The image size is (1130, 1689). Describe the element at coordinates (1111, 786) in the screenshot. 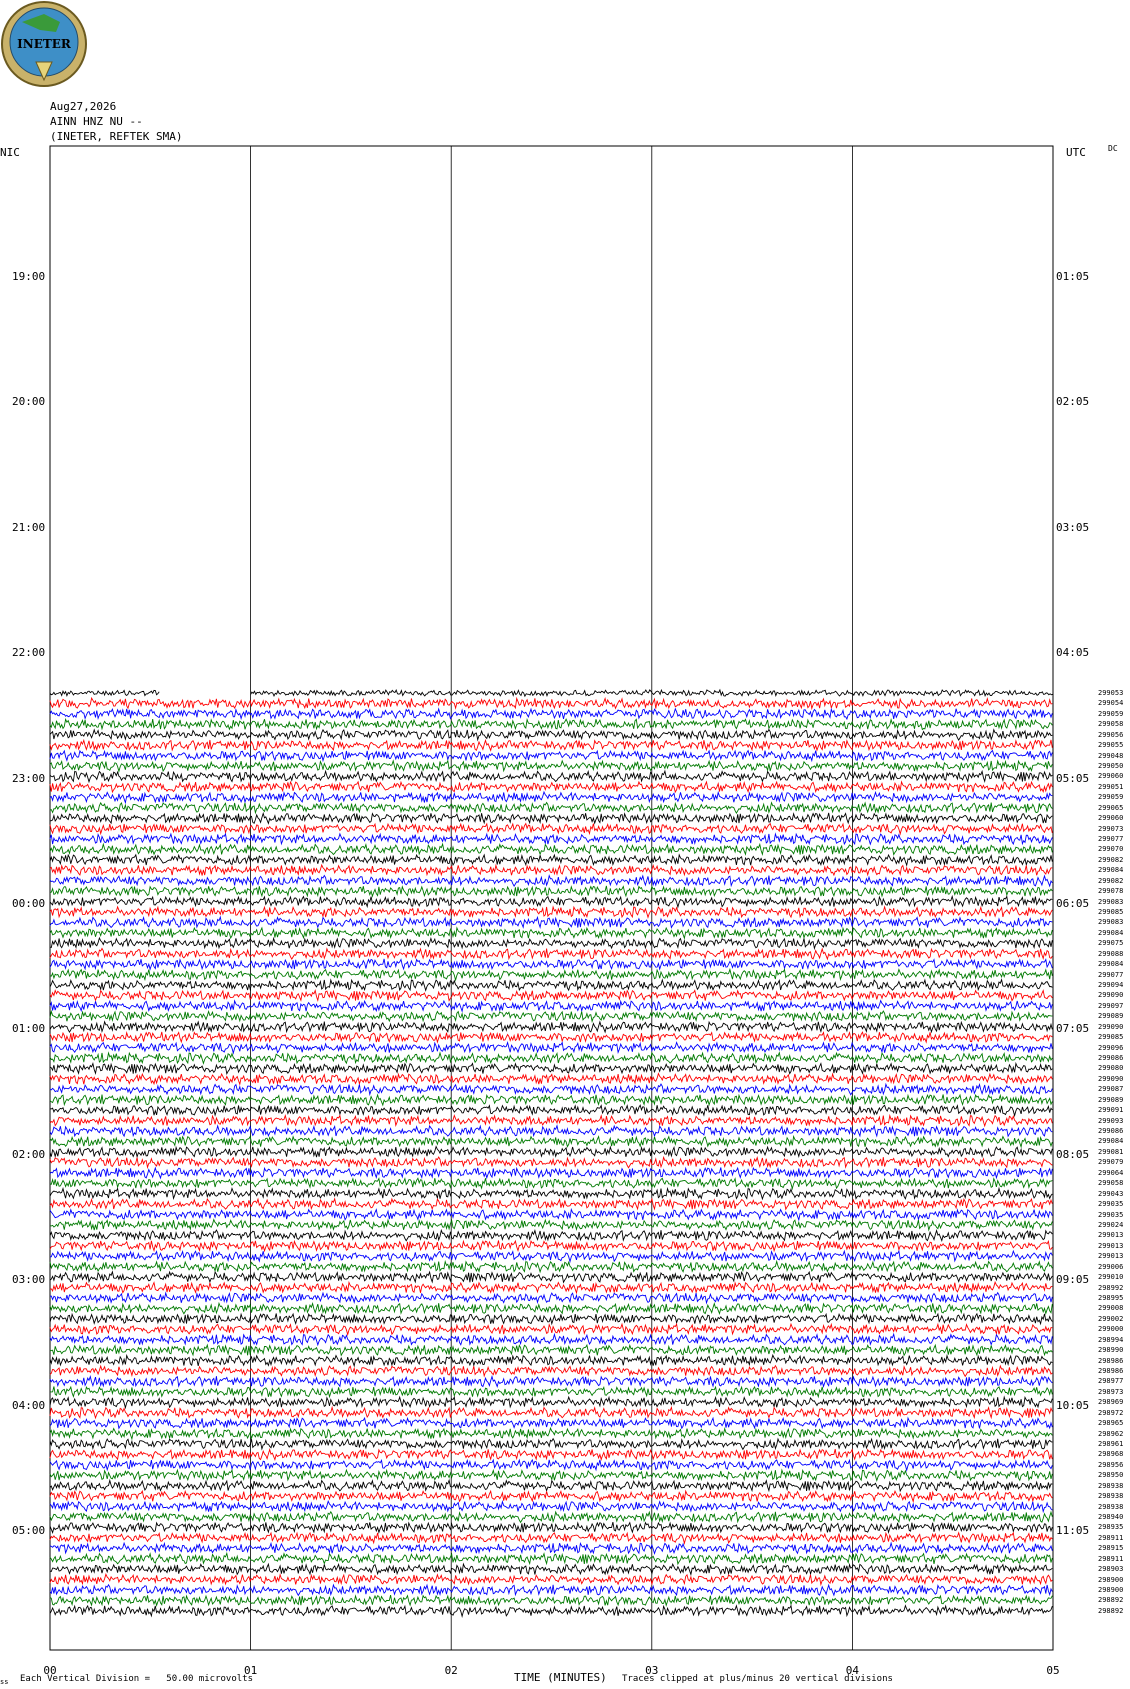

I see `trace-count-label: 299051` at that location.